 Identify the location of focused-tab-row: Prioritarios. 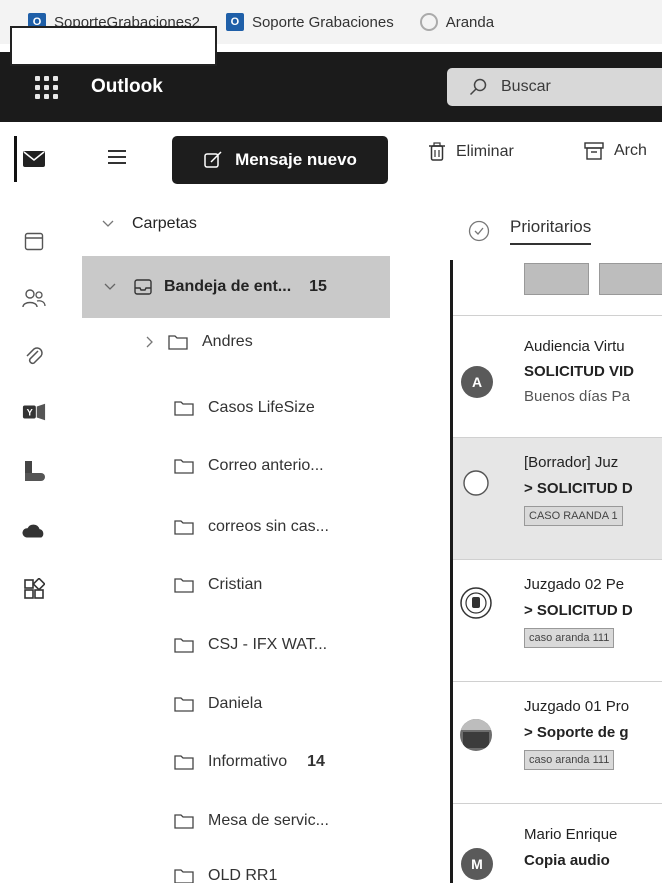
(530, 231).